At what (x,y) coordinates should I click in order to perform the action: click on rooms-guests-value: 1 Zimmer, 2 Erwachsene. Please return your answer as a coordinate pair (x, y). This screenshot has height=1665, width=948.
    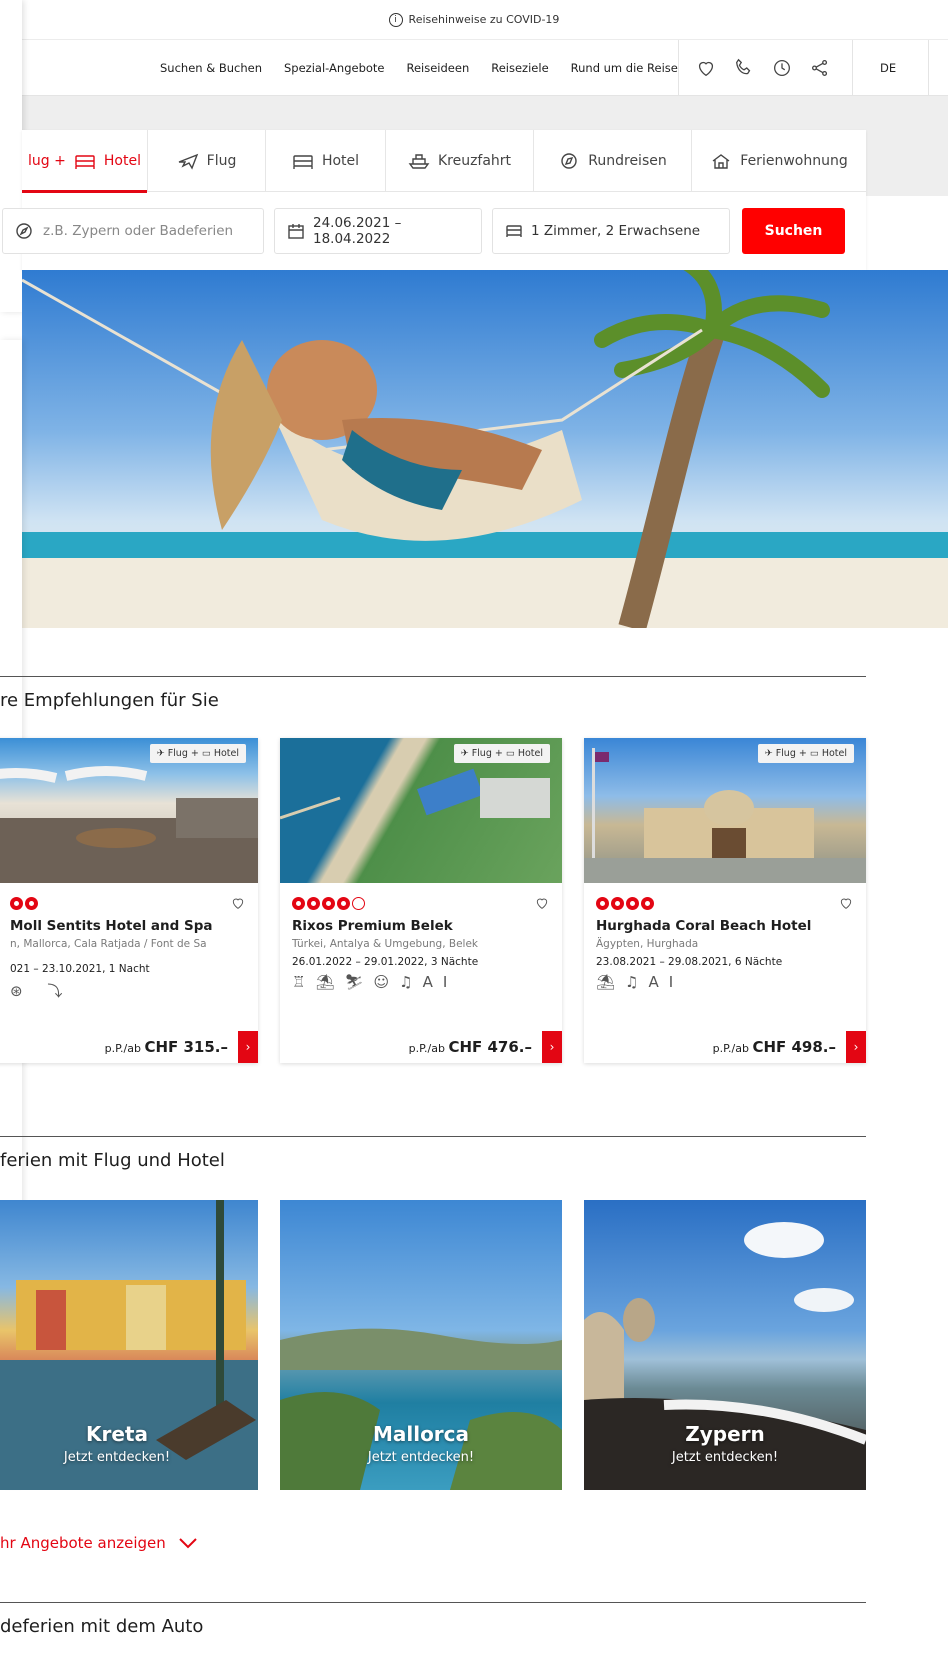
    Looking at the image, I should click on (616, 231).